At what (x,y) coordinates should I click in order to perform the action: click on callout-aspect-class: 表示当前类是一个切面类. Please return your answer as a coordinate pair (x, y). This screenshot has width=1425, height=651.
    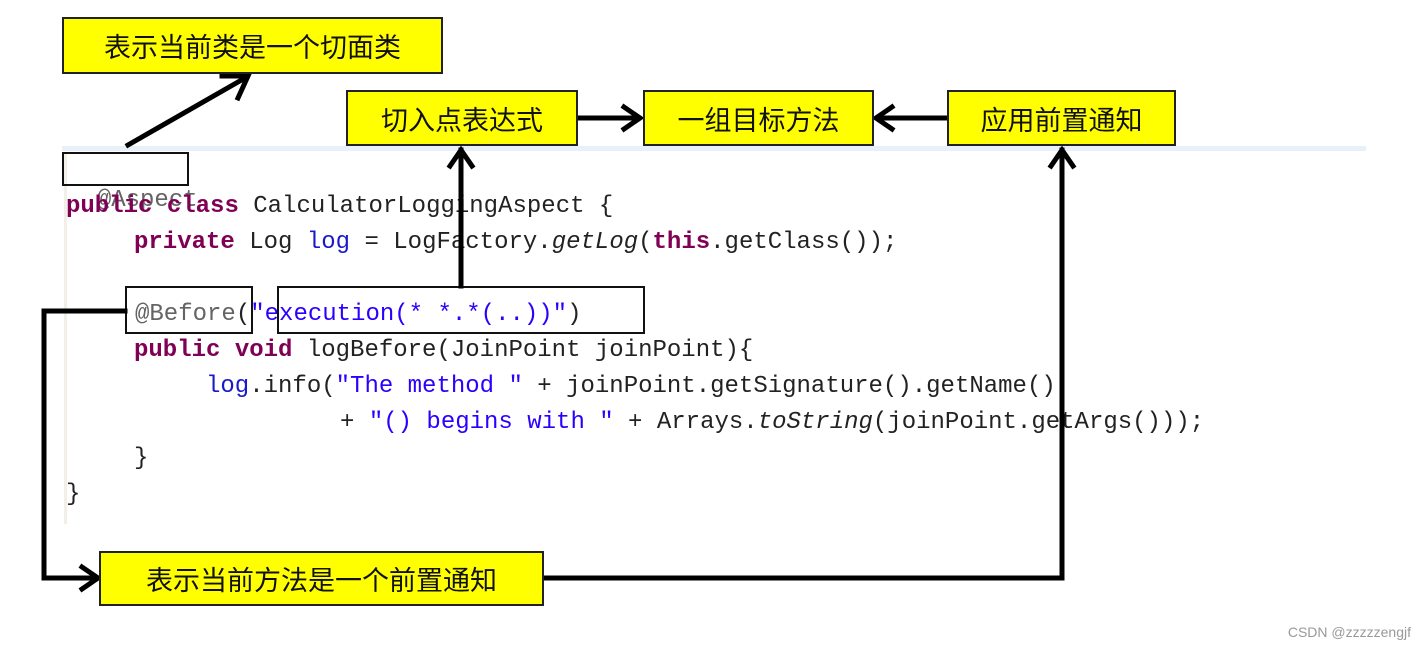
    Looking at the image, I should click on (252, 45).